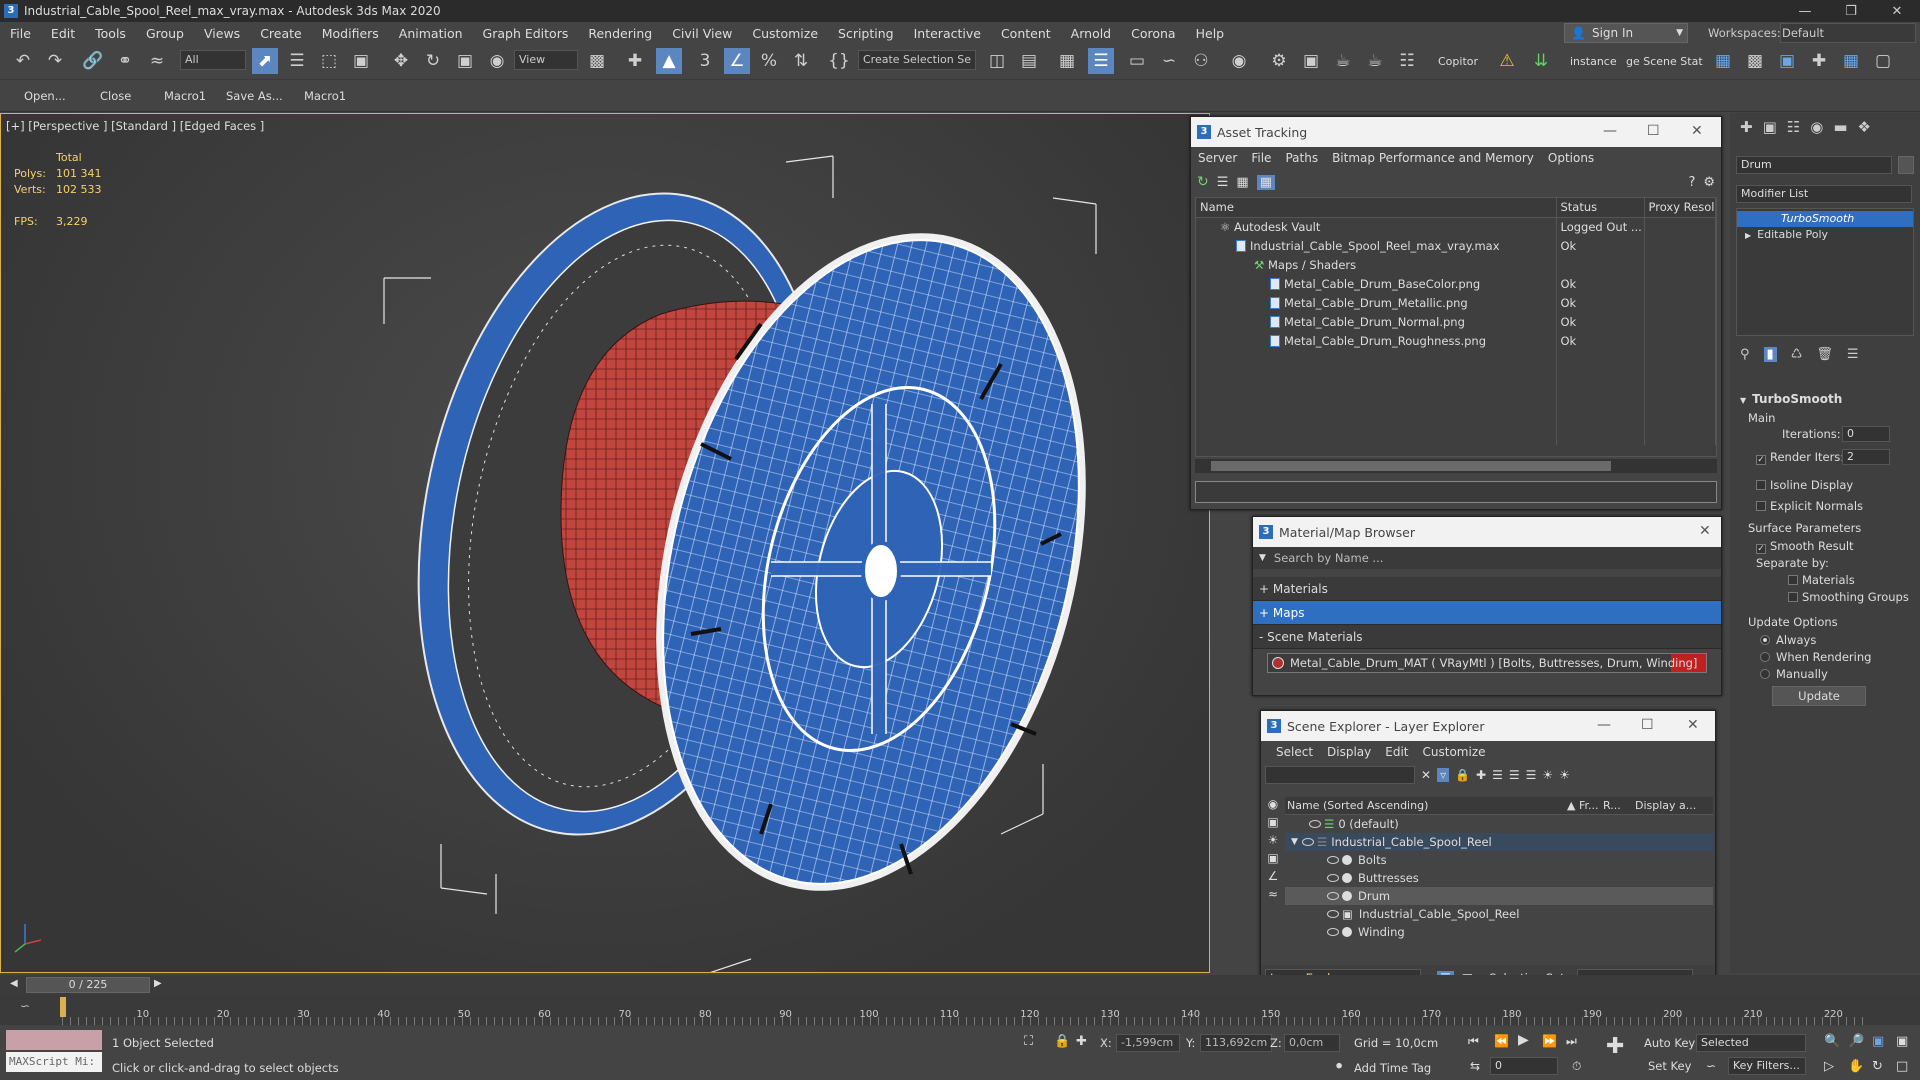 This screenshot has height=1080, width=1920. Describe the element at coordinates (1339, 1066) in the screenshot. I see `time-tag-icon: ⚫` at that location.